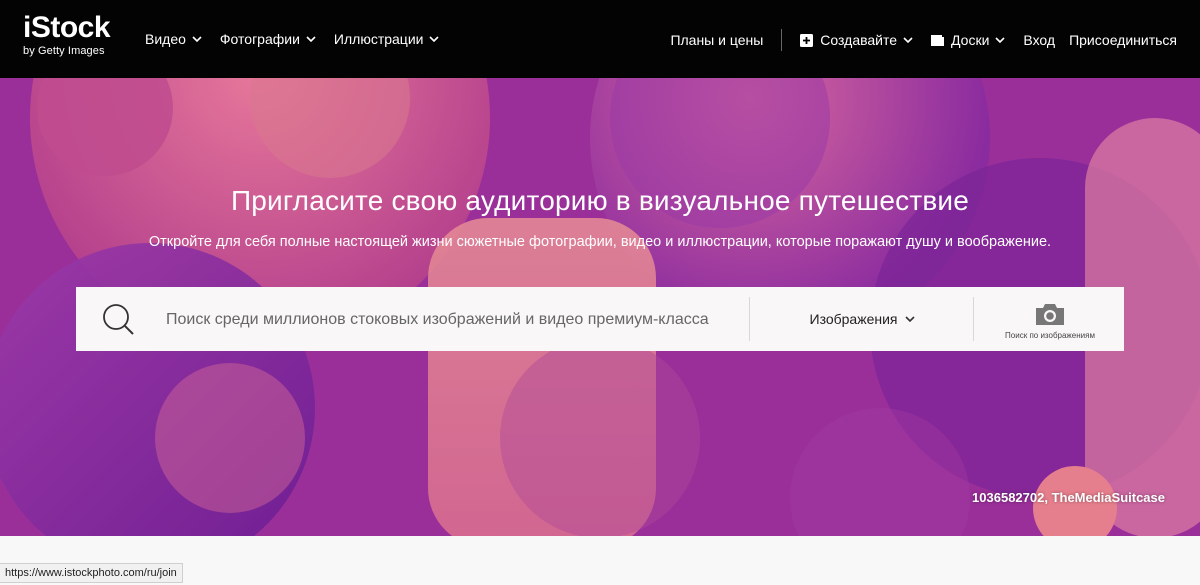 The height and width of the screenshot is (585, 1200). Describe the element at coordinates (1039, 40) in the screenshot. I see `login-link: Вход` at that location.